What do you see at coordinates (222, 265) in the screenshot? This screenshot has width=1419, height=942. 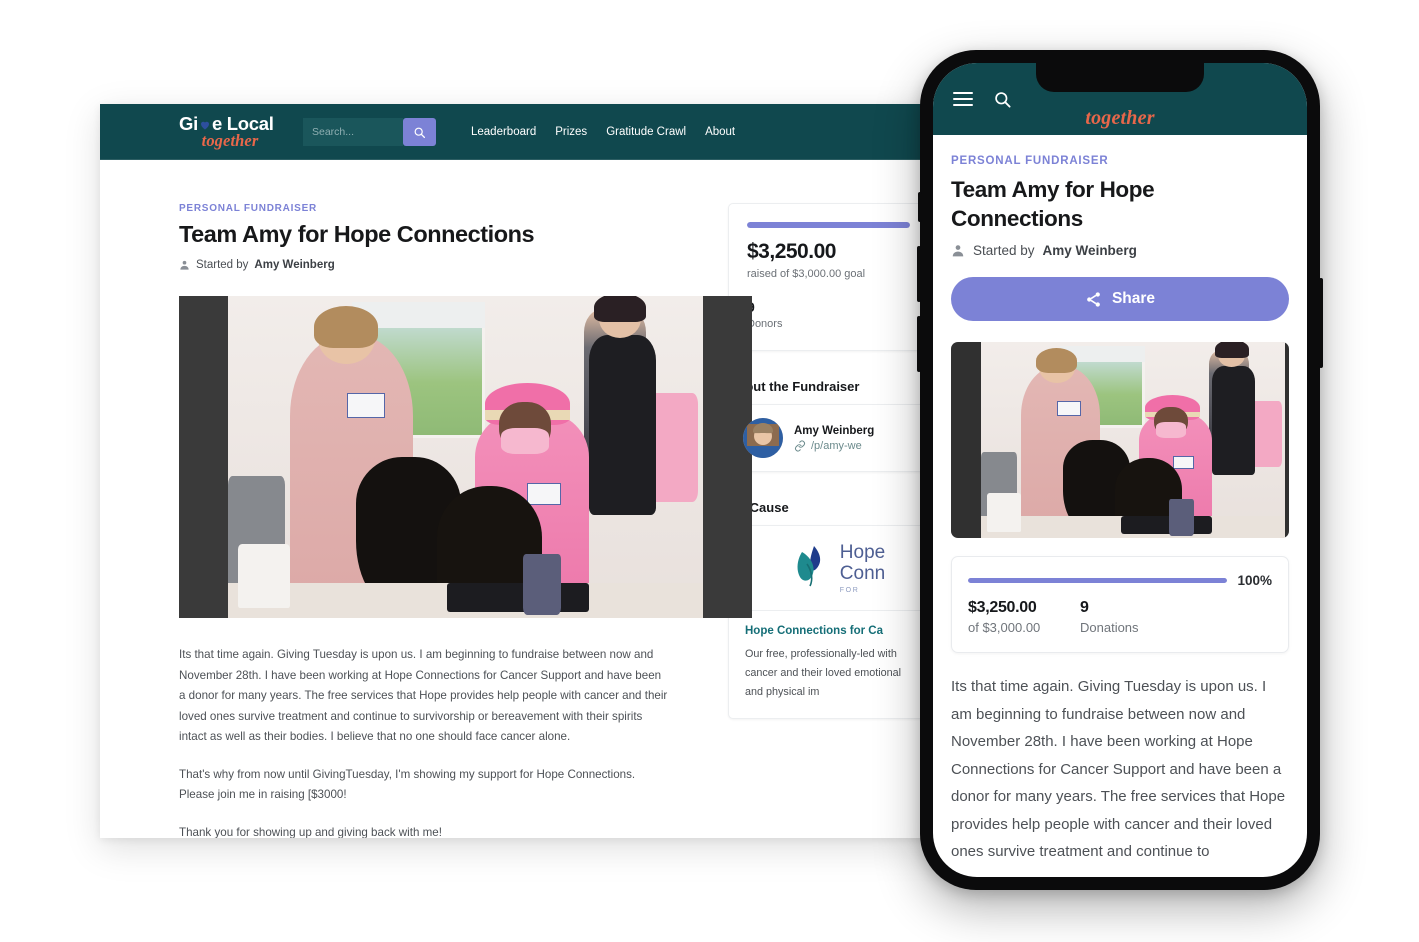 I see `started-by-label: Started by` at bounding box center [222, 265].